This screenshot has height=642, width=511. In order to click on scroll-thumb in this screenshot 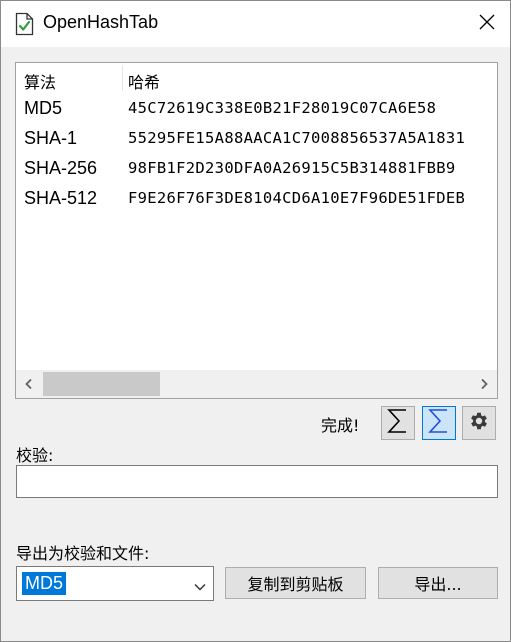, I will do `click(101, 384)`.